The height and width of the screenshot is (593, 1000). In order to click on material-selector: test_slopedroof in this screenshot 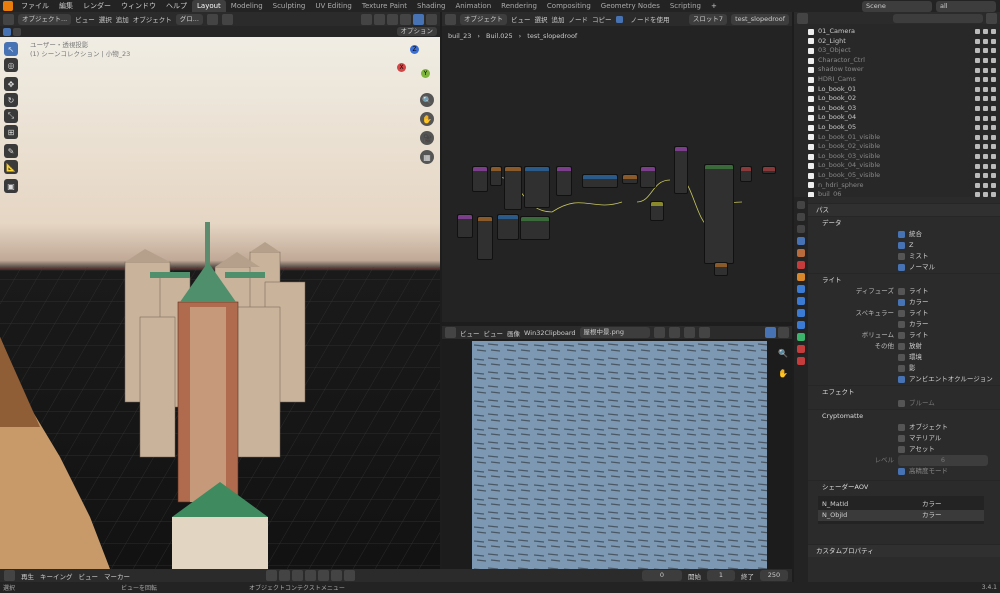, I will do `click(760, 19)`.